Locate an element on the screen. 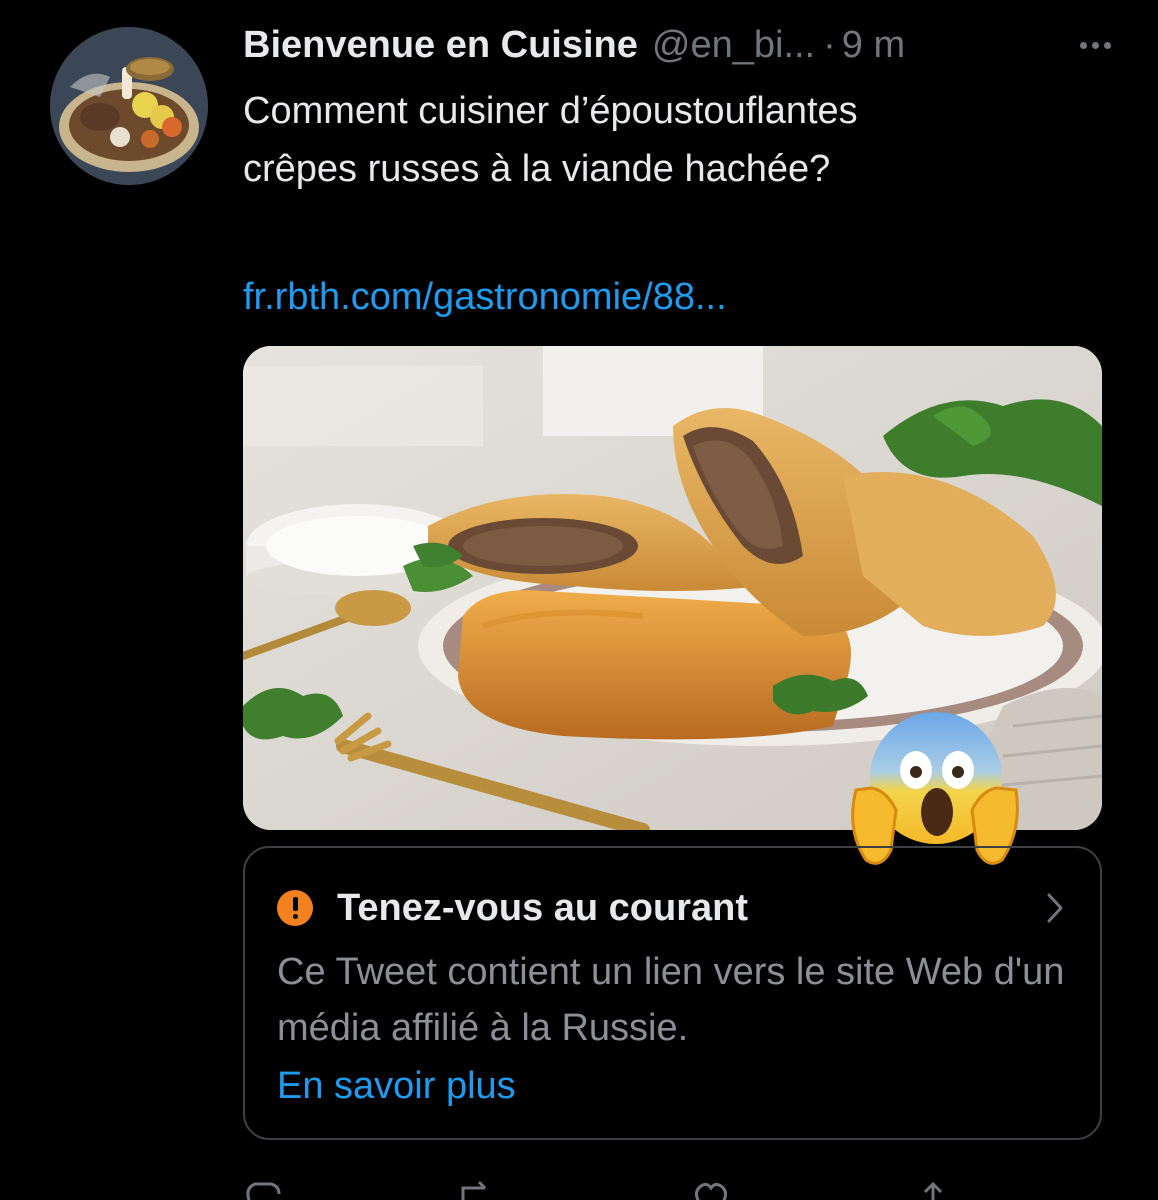 This screenshot has height=1200, width=1158. warning-circle-icon is located at coordinates (295, 908).